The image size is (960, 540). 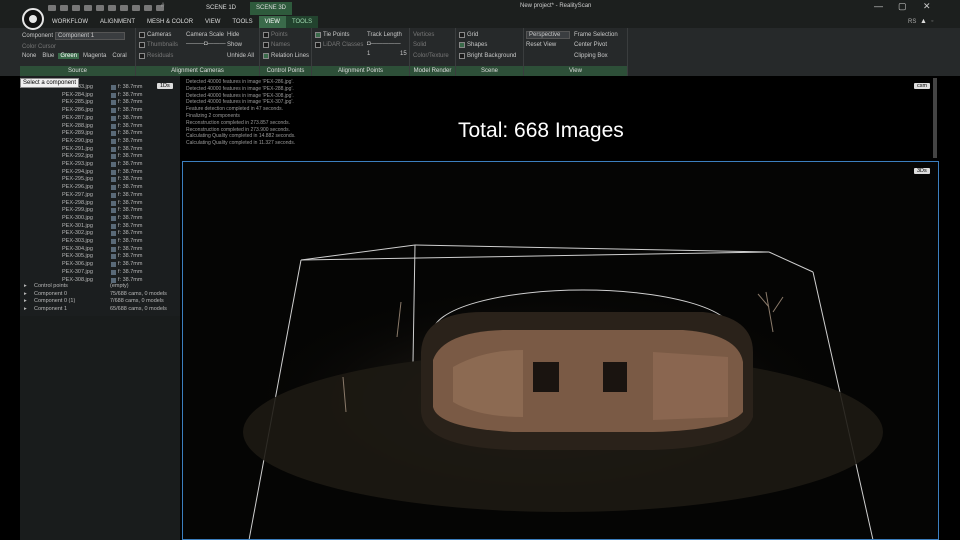 I want to click on view-1ds-badge: 1Ds, so click(x=165, y=86).